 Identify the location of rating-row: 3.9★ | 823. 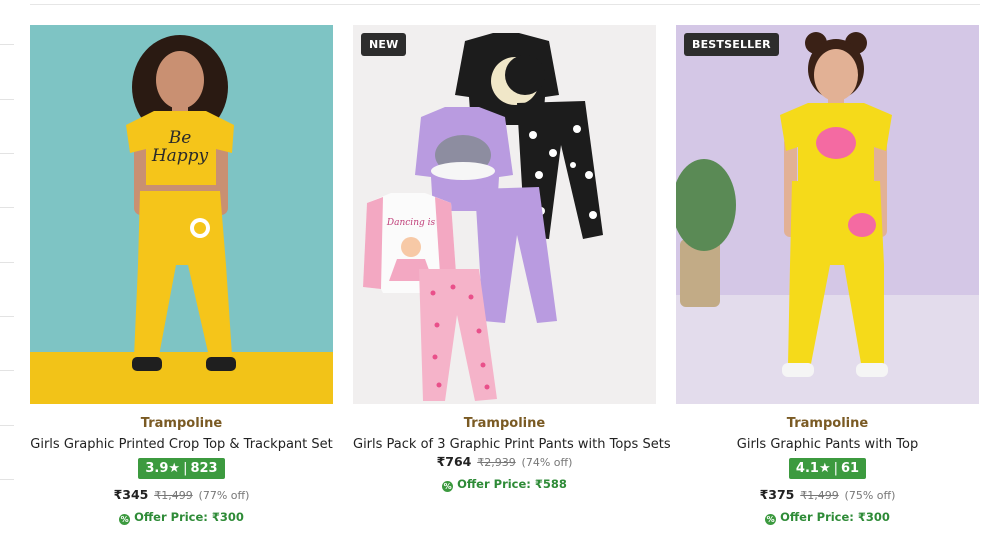
(181, 468).